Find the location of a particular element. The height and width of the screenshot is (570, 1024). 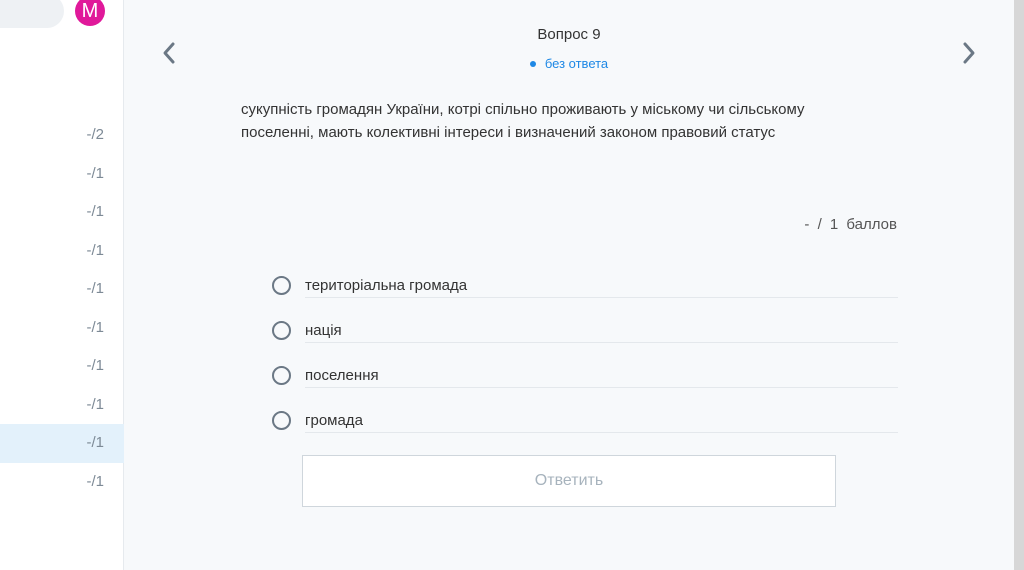

submit-answer-button: Ответить is located at coordinates (569, 481).